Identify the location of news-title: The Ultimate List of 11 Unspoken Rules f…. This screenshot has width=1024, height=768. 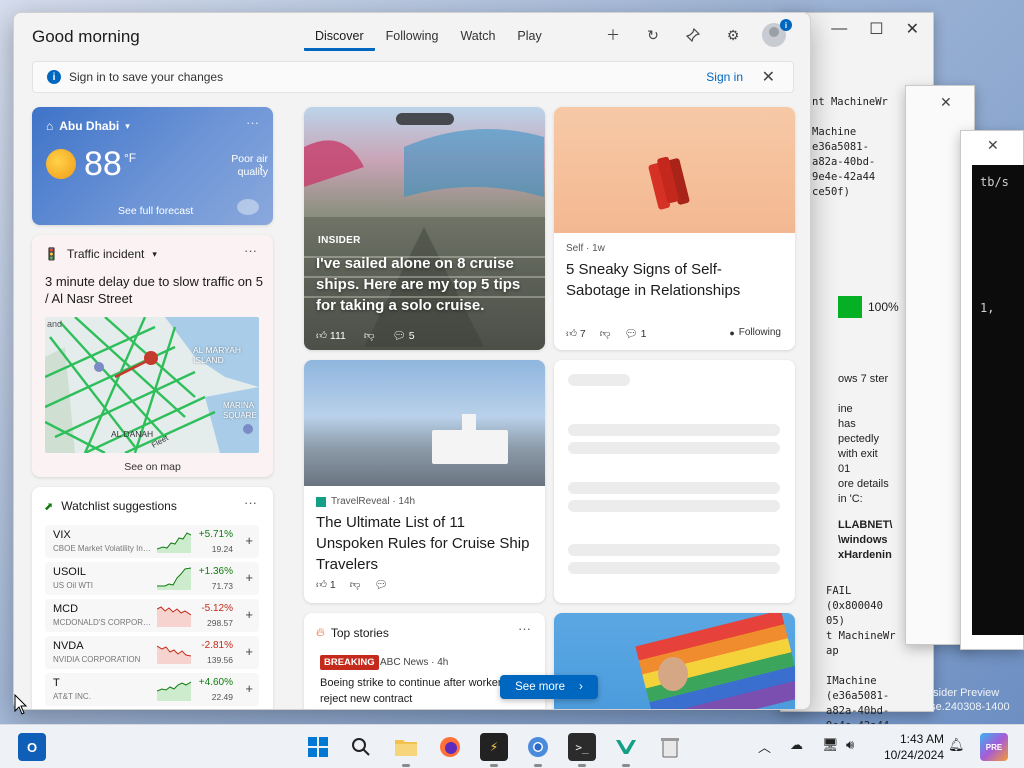
(426, 543).